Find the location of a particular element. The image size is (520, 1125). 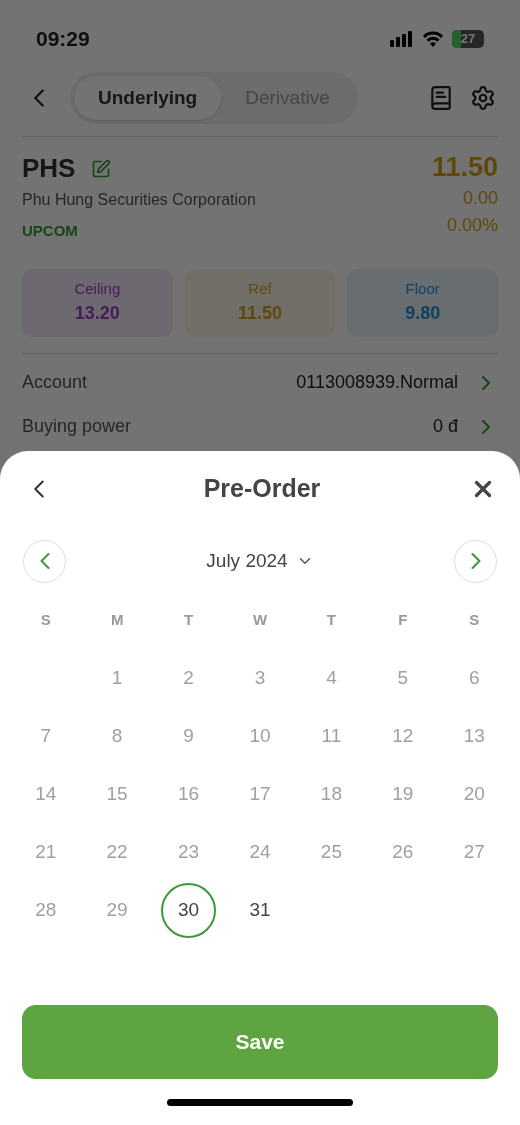

price-card-value: 9.80 is located at coordinates (423, 314).